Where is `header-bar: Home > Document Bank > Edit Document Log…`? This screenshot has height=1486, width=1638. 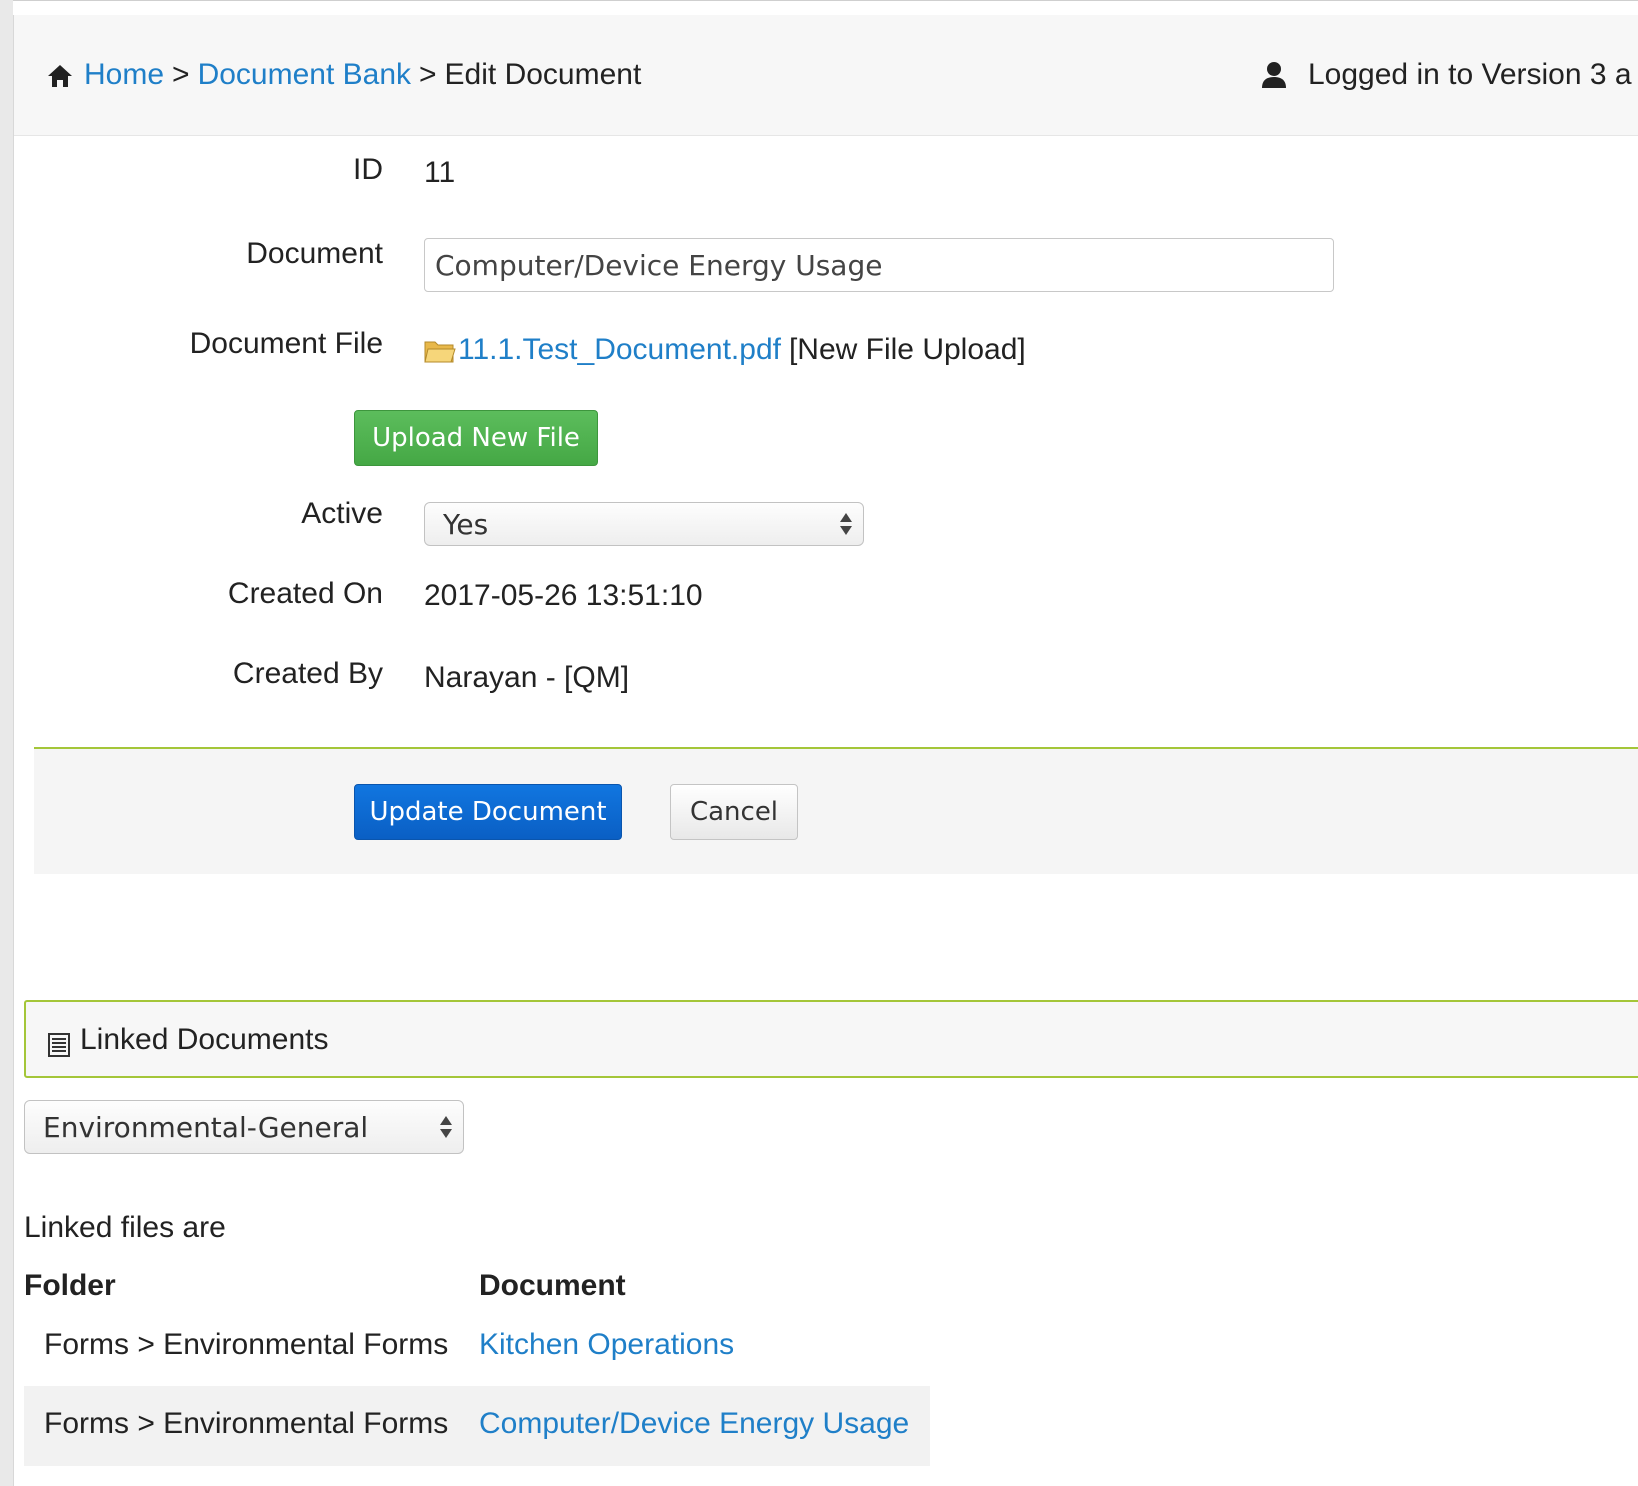
header-bar: Home > Document Bank > Edit Document Log… is located at coordinates (826, 75).